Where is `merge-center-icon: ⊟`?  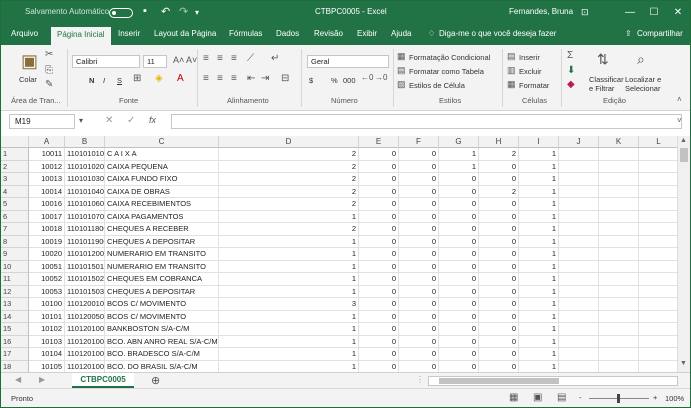
merge-center-icon: ⊟ is located at coordinates (285, 78).